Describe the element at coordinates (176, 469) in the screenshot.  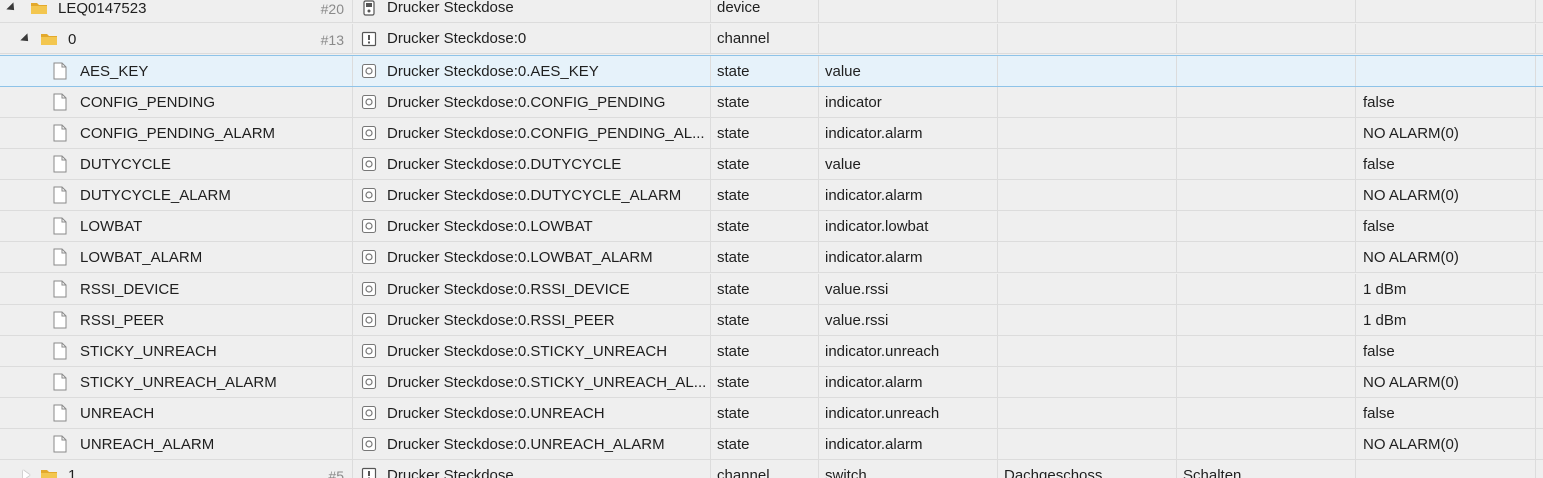
I see `name-cell: 1 #5` at that location.